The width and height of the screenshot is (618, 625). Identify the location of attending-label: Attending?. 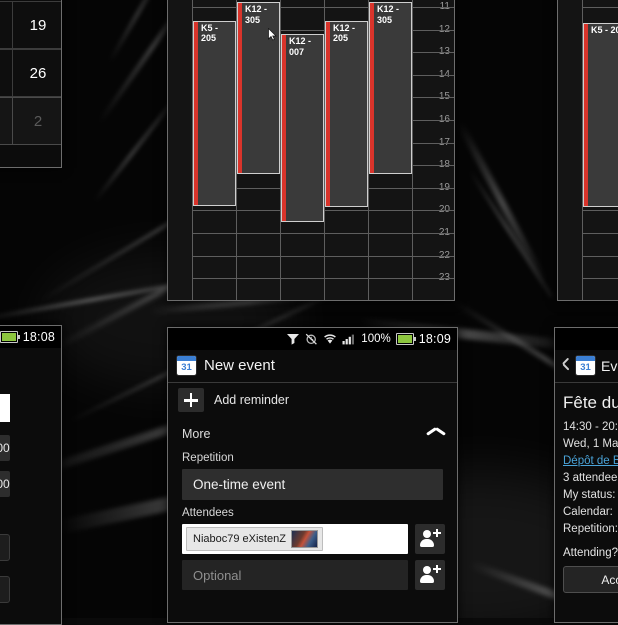
(590, 553).